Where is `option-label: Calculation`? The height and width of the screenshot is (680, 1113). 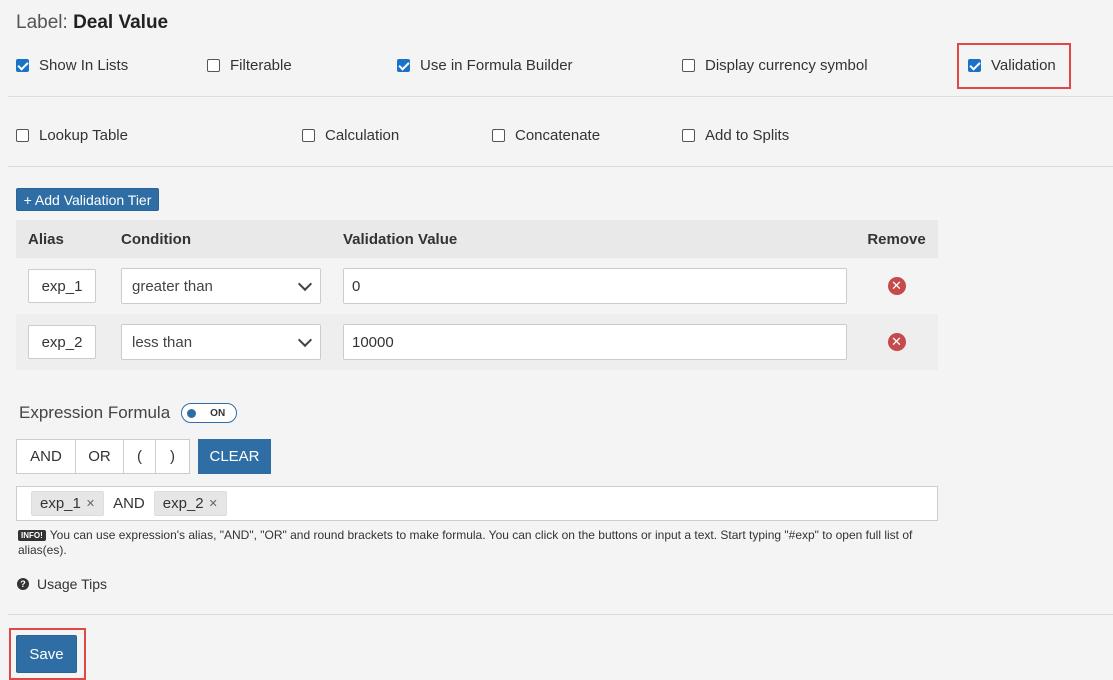
option-label: Calculation is located at coordinates (362, 135).